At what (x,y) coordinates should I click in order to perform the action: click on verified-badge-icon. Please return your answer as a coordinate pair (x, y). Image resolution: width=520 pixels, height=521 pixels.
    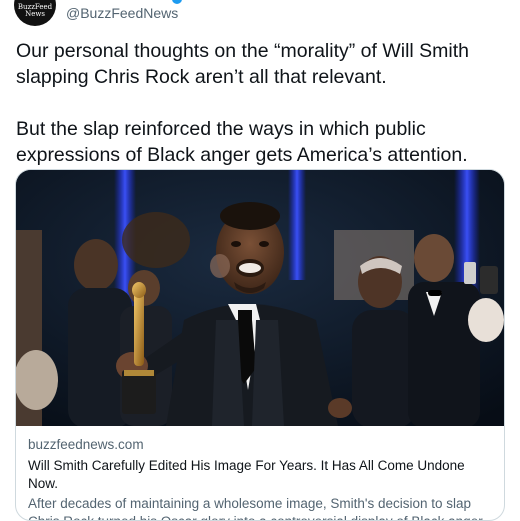
    Looking at the image, I should click on (177, 2).